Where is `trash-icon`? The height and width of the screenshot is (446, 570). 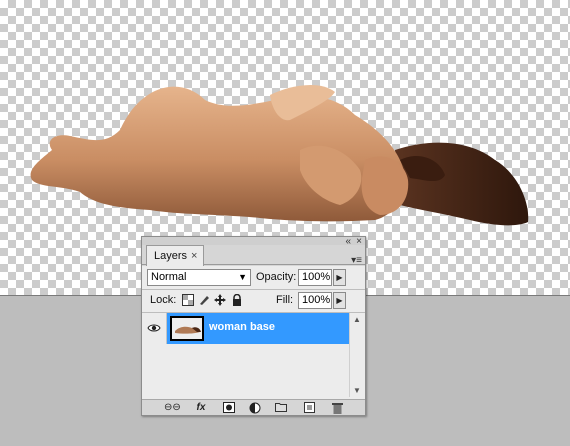 trash-icon is located at coordinates (337, 408).